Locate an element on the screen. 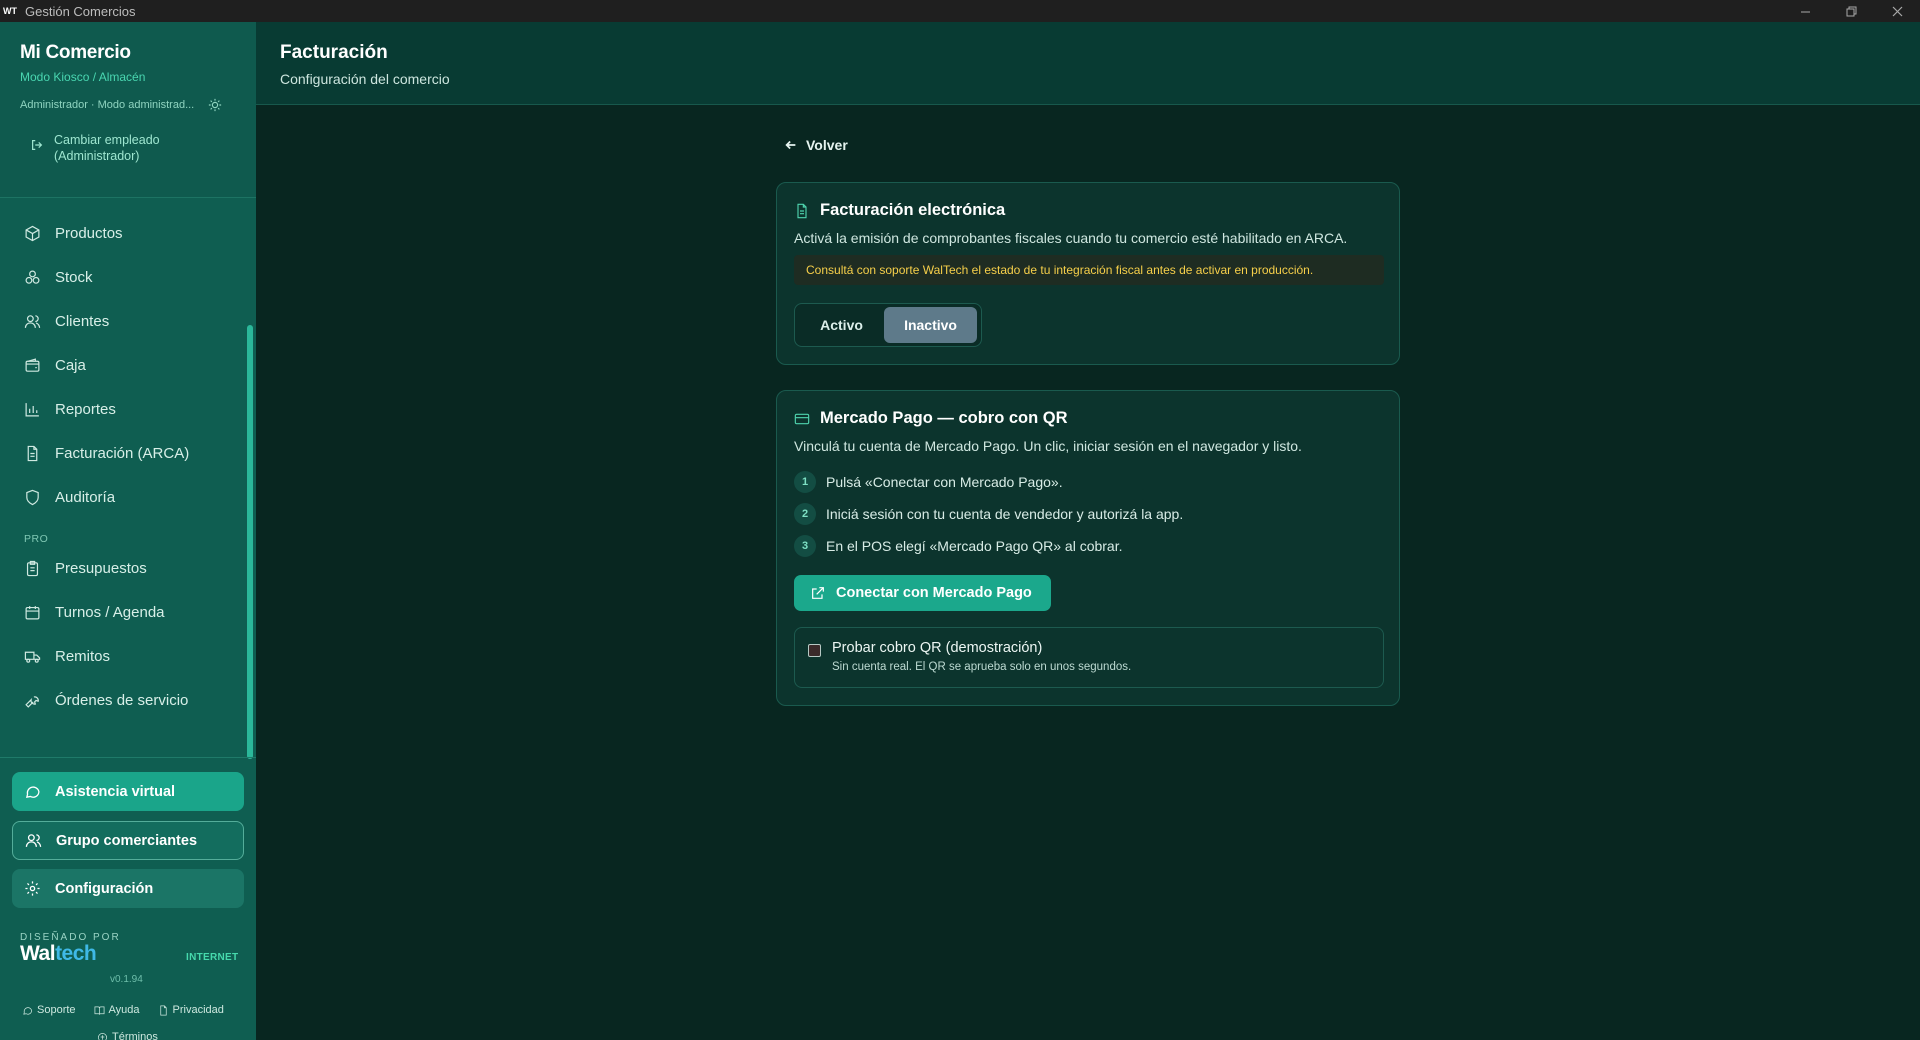 This screenshot has width=1920, height=1040. minimize-icon is located at coordinates (1805, 11).